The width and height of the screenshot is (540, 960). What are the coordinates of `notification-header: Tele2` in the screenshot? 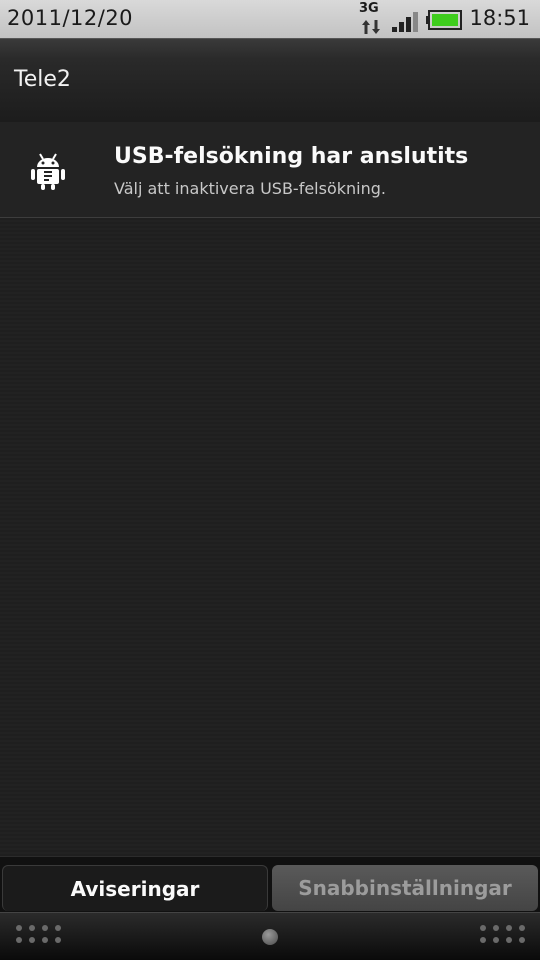 It's located at (270, 80).